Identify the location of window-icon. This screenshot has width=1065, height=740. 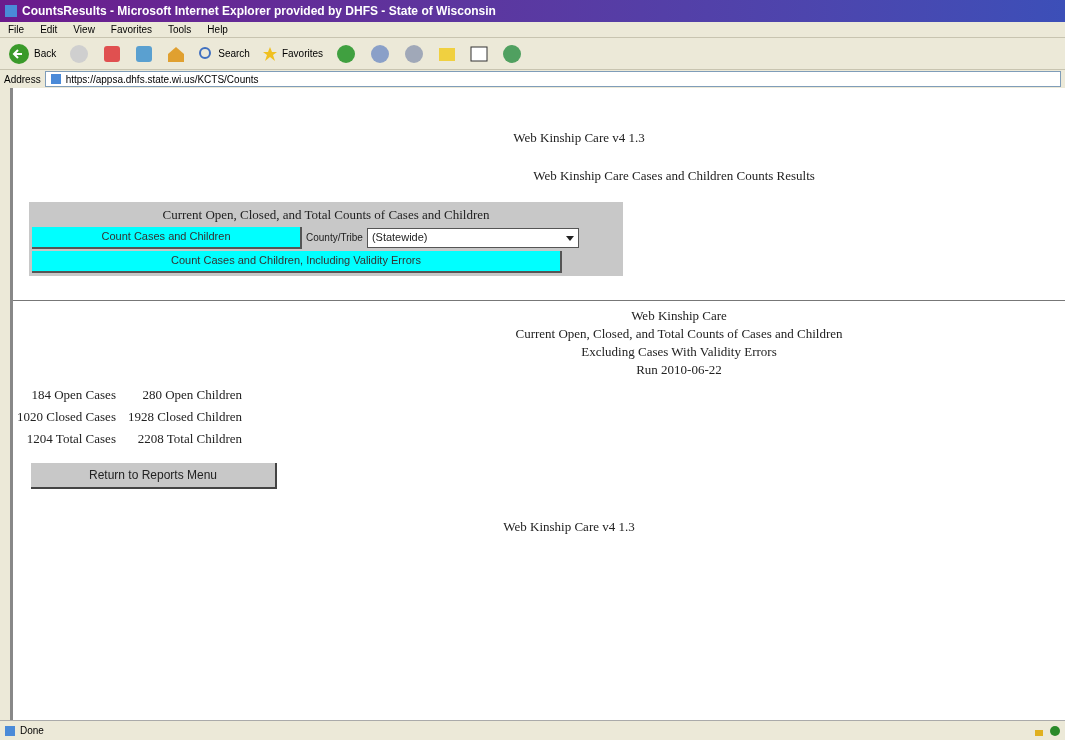
(479, 53).